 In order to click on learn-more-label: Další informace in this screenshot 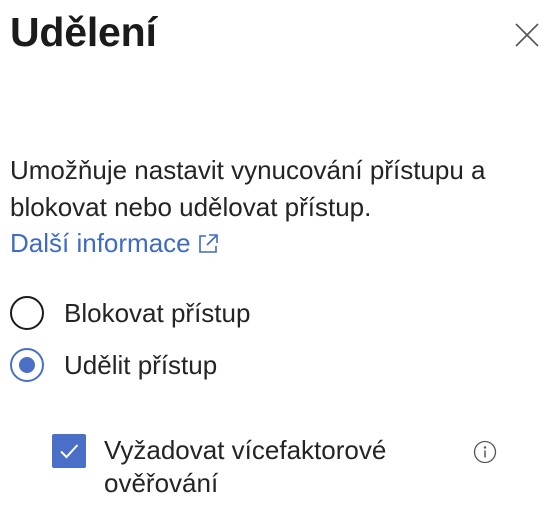, I will do `click(100, 243)`.